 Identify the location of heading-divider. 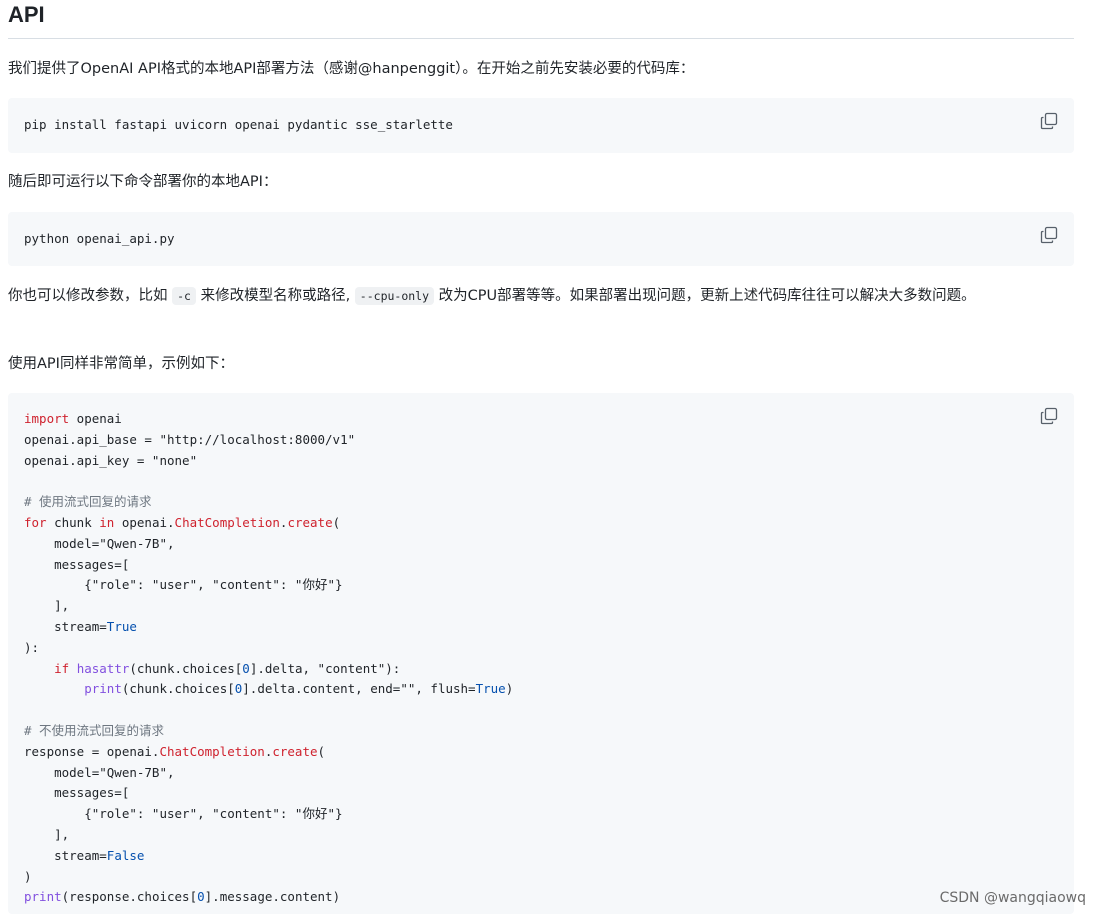
(541, 38).